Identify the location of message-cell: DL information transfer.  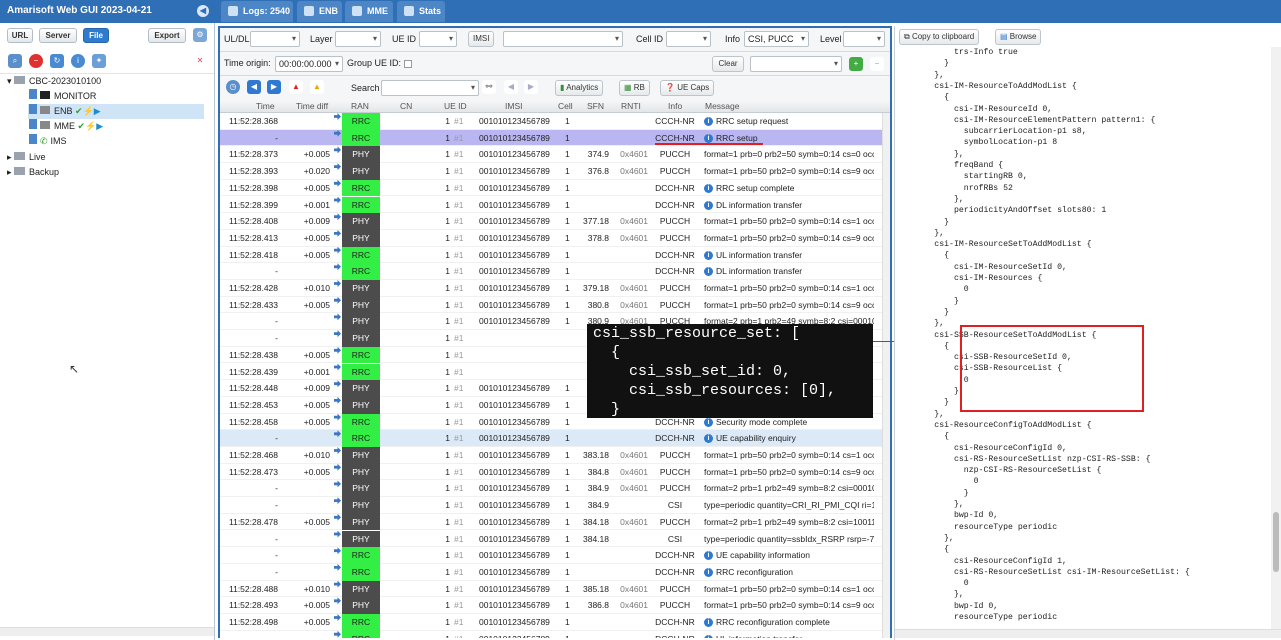
(759, 204).